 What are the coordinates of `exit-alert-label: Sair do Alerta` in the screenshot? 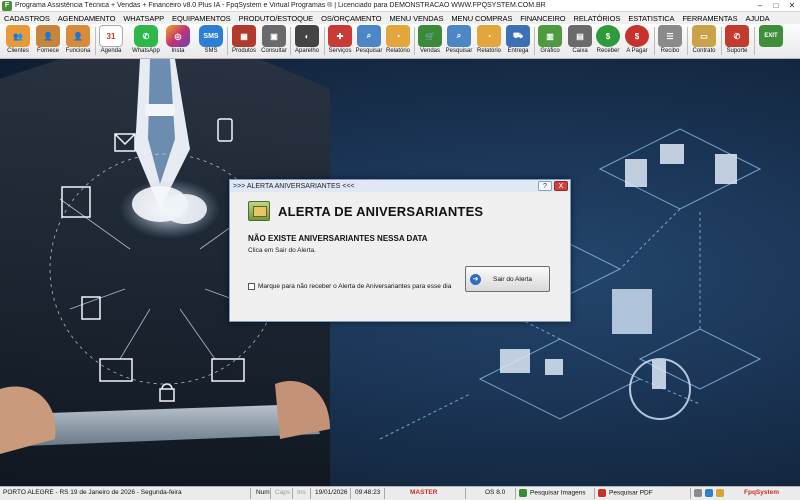 It's located at (513, 279).